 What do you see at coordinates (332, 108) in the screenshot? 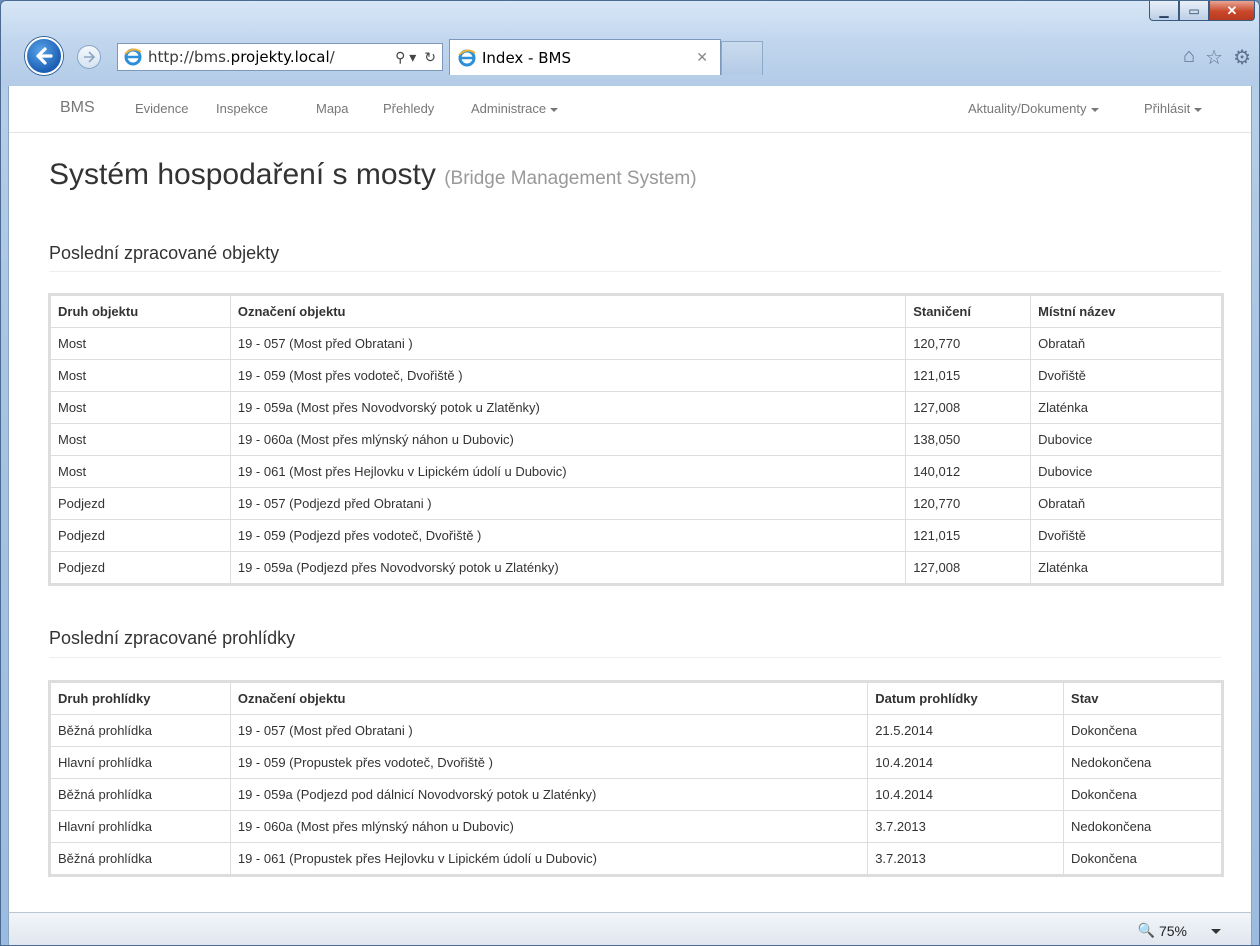
I see `nav-item-mapa: Mapa` at bounding box center [332, 108].